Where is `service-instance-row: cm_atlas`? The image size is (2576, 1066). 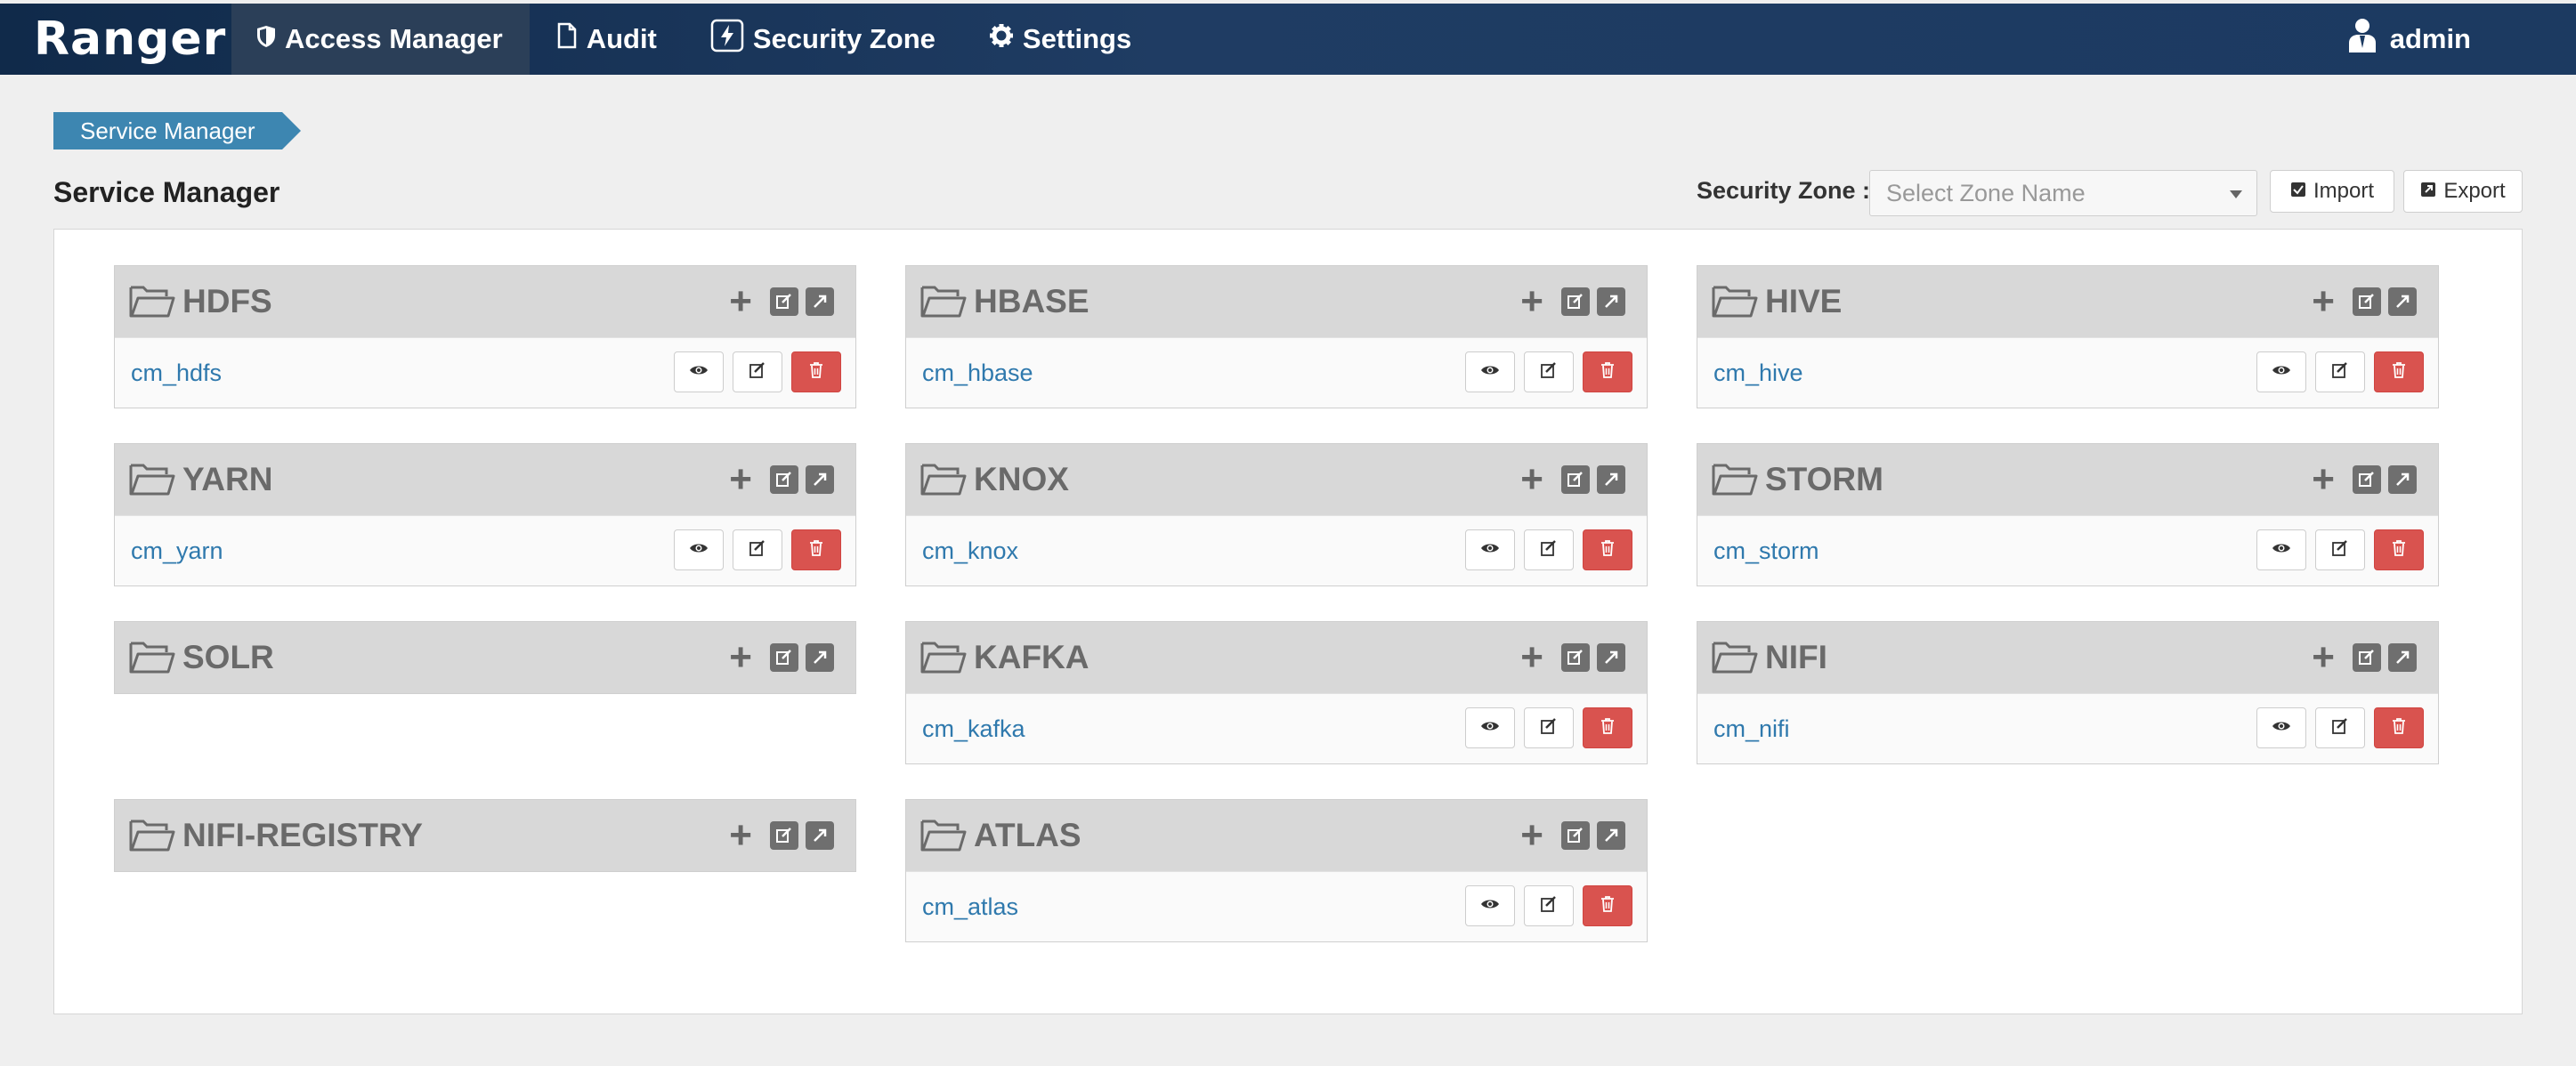
service-instance-row: cm_atlas is located at coordinates (1276, 906).